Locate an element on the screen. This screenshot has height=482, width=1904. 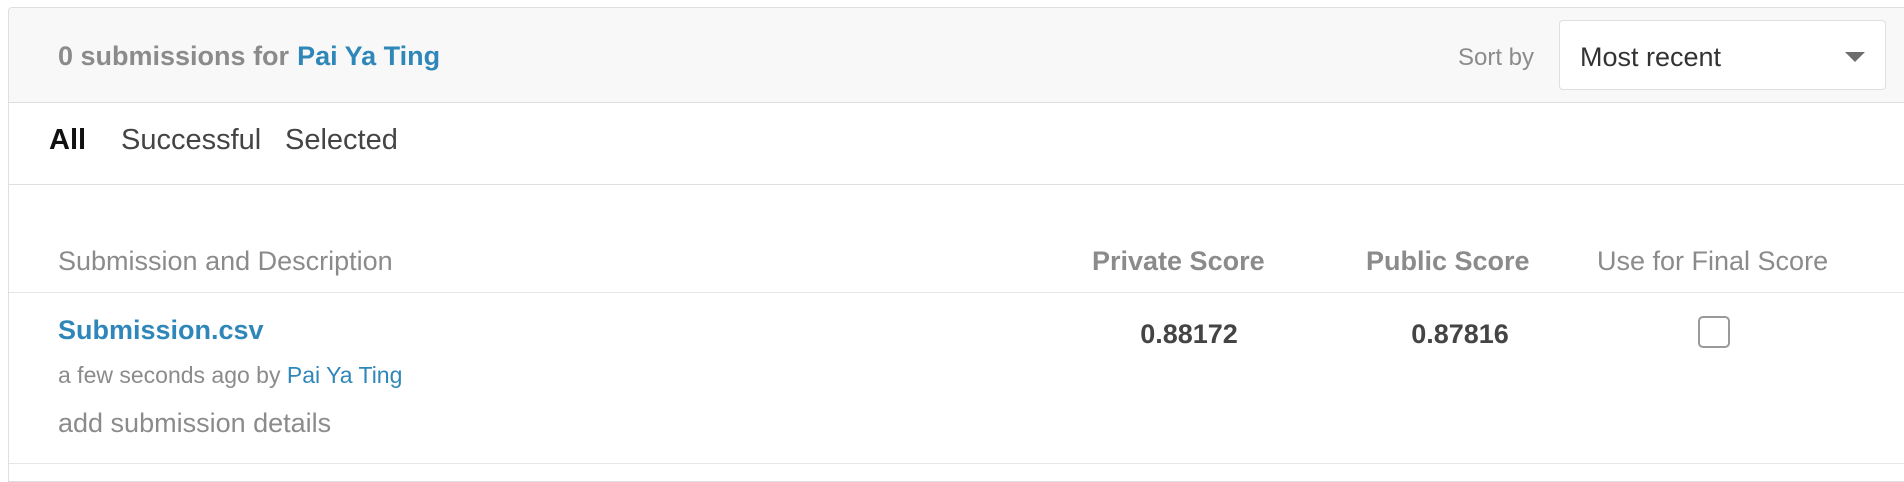
tab-successful: Successful is located at coordinates (191, 140).